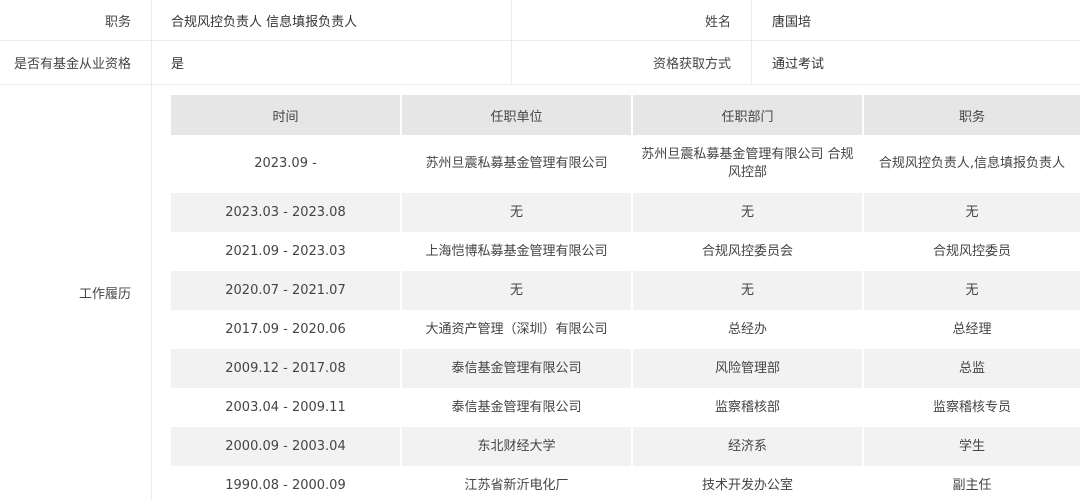  Describe the element at coordinates (971, 446) in the screenshot. I see `cell-title: 学生` at that location.